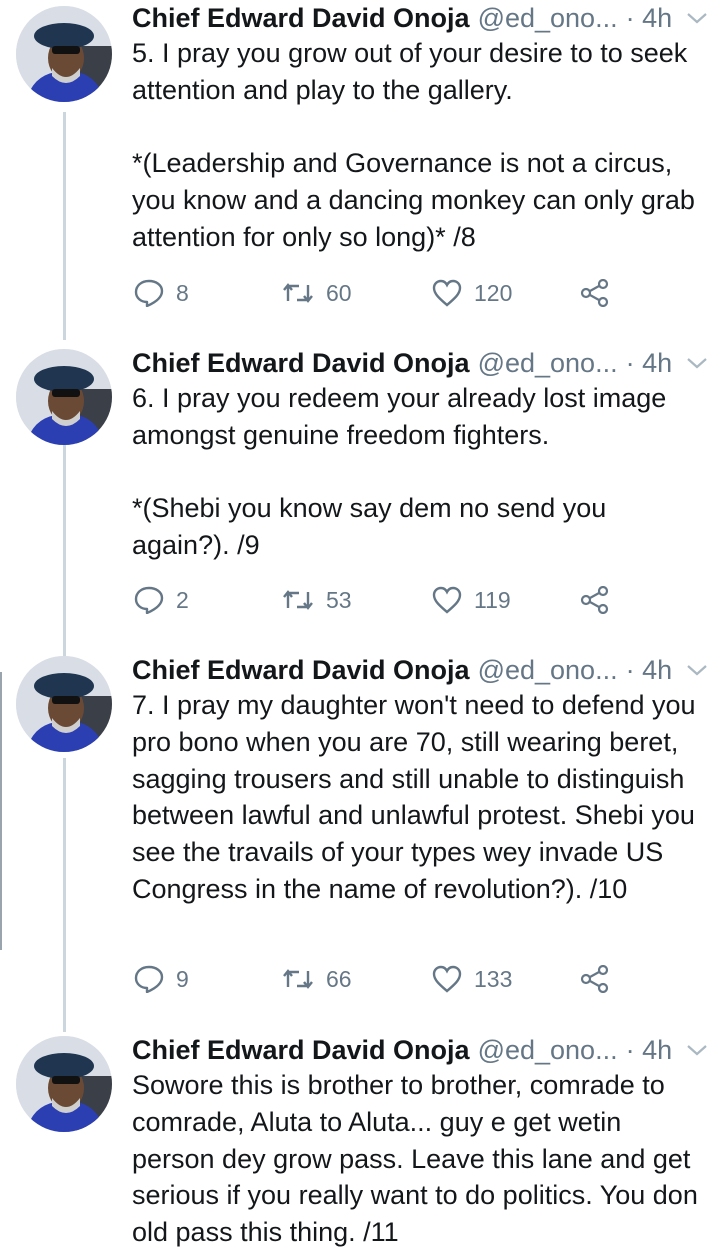  What do you see at coordinates (317, 600) in the screenshot?
I see `retweet-button: 53` at bounding box center [317, 600].